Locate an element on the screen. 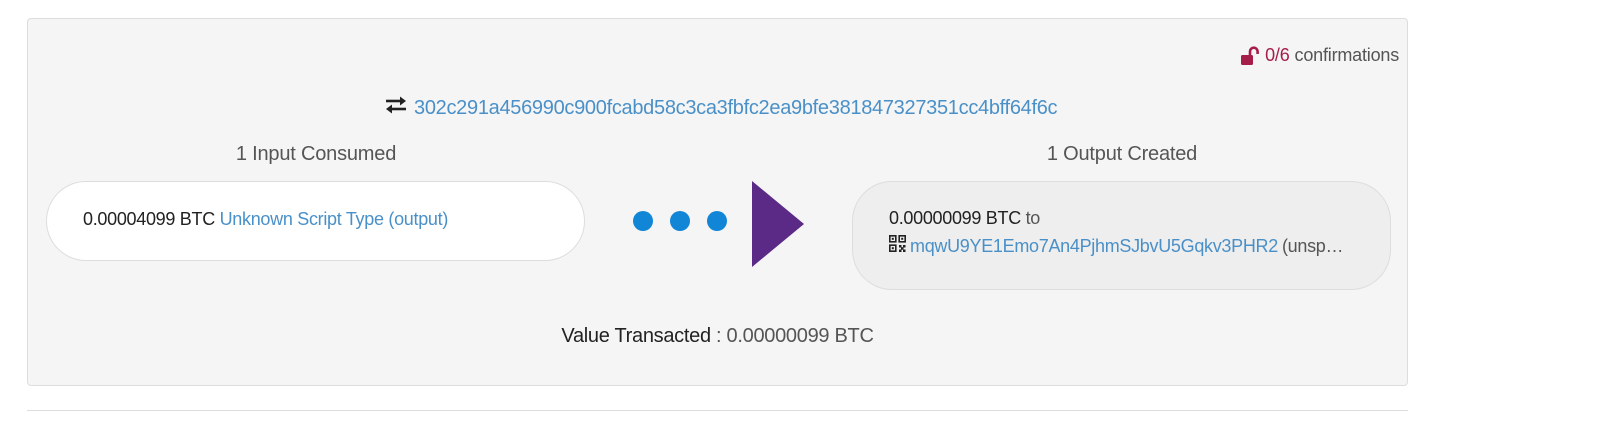 The width and height of the screenshot is (1615, 426). flow-arrow-icon is located at coordinates (778, 226).